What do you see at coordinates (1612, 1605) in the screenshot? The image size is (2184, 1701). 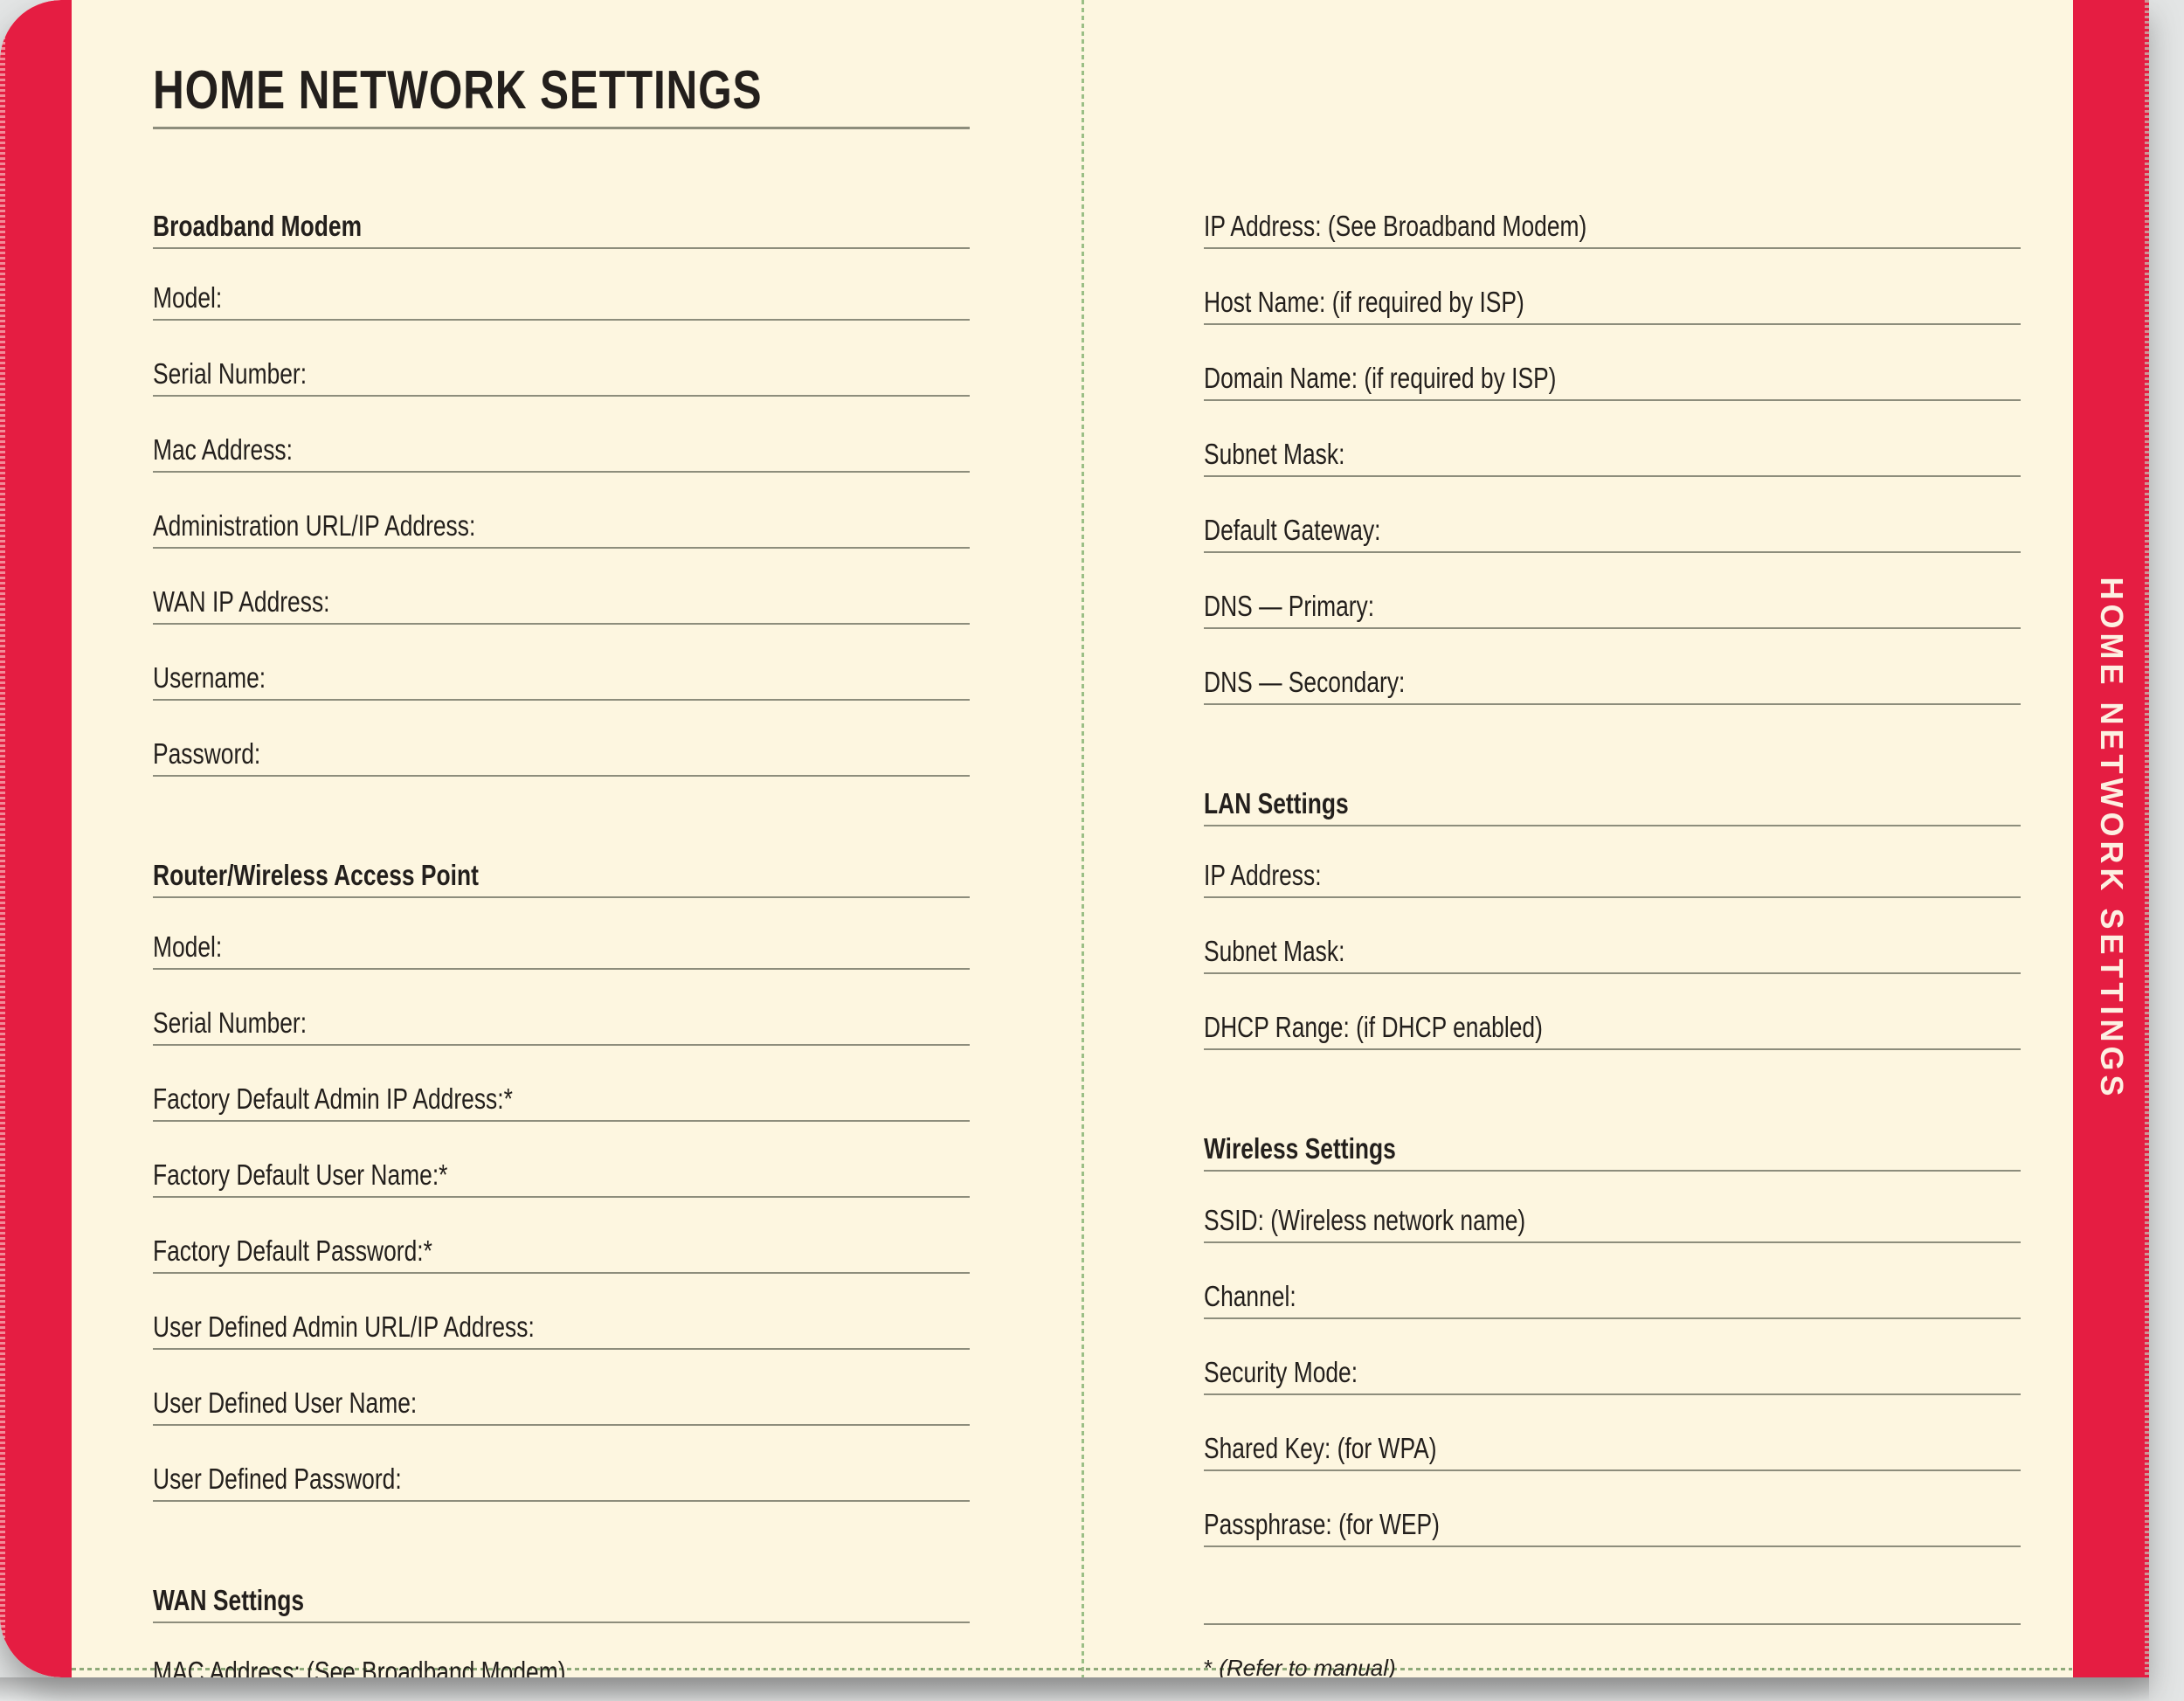 I see `blank-write-in-row` at bounding box center [1612, 1605].